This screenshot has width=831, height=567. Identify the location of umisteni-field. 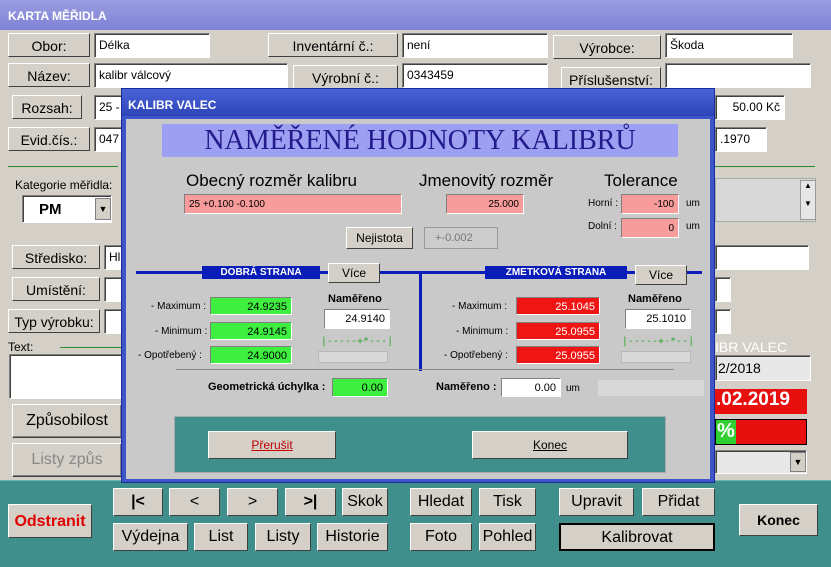
(113, 289).